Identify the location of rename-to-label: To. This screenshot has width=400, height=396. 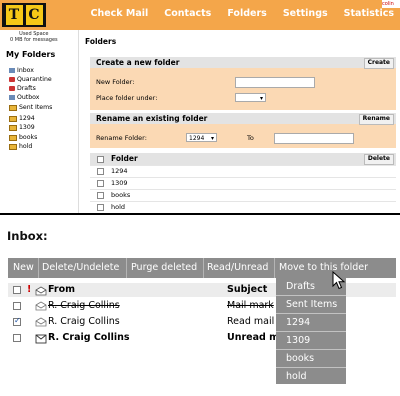
(250, 138).